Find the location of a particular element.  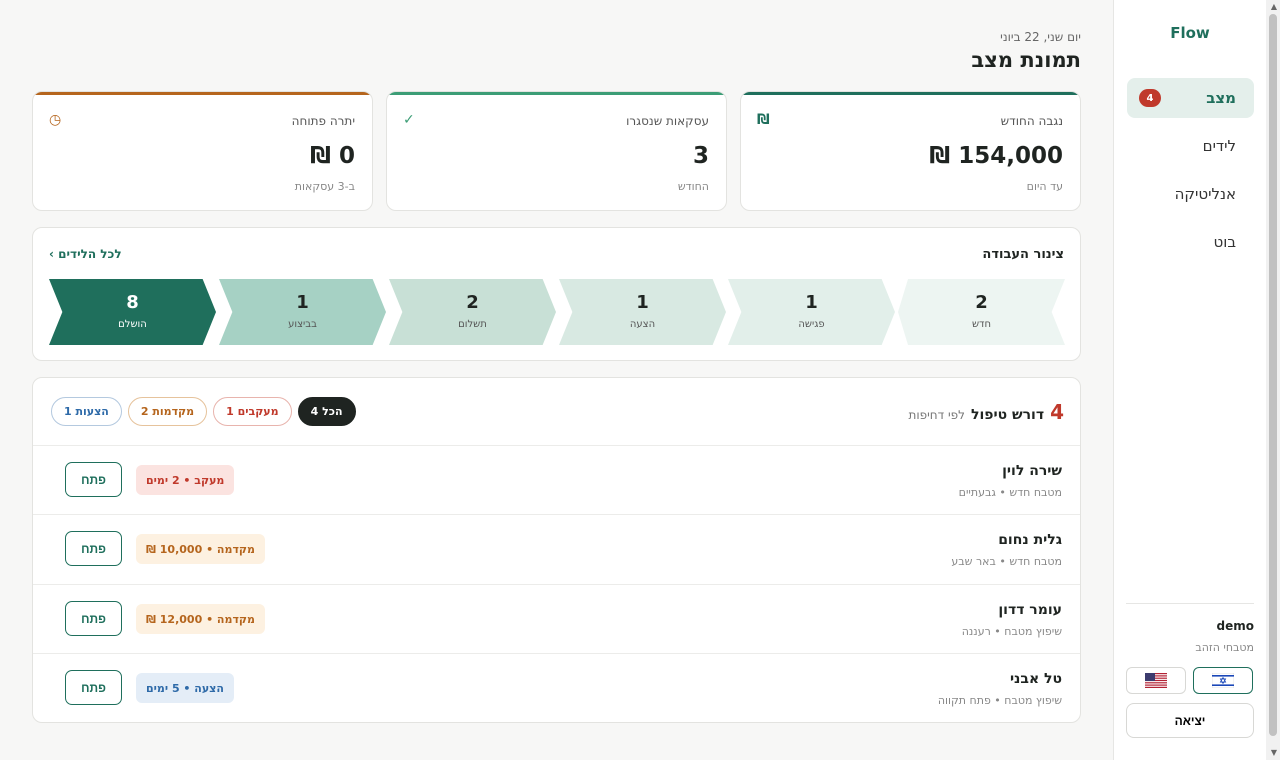

brand-logo: Flow is located at coordinates (1190, 33).